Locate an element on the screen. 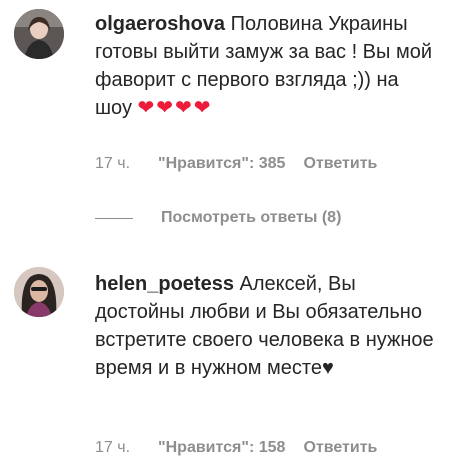  comment-likes: "Нравится": 385 is located at coordinates (221, 164).